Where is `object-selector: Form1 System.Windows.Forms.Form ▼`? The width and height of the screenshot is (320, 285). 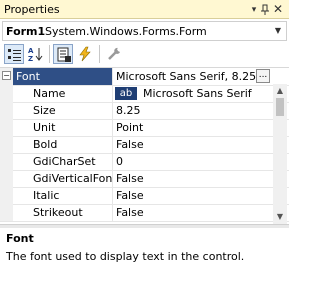 object-selector: Form1 System.Windows.Forms.Form ▼ is located at coordinates (144, 31).